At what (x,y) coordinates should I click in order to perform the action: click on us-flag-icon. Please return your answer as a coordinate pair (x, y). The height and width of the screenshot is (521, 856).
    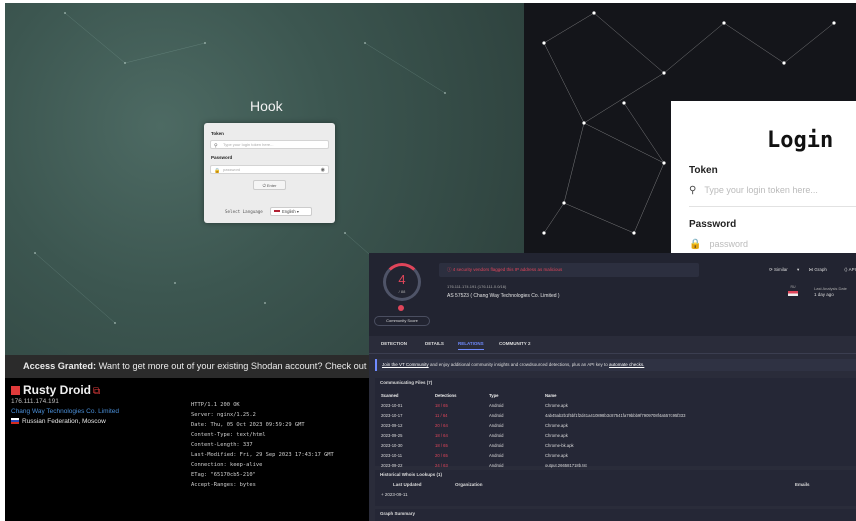
    Looking at the image, I should click on (277, 211).